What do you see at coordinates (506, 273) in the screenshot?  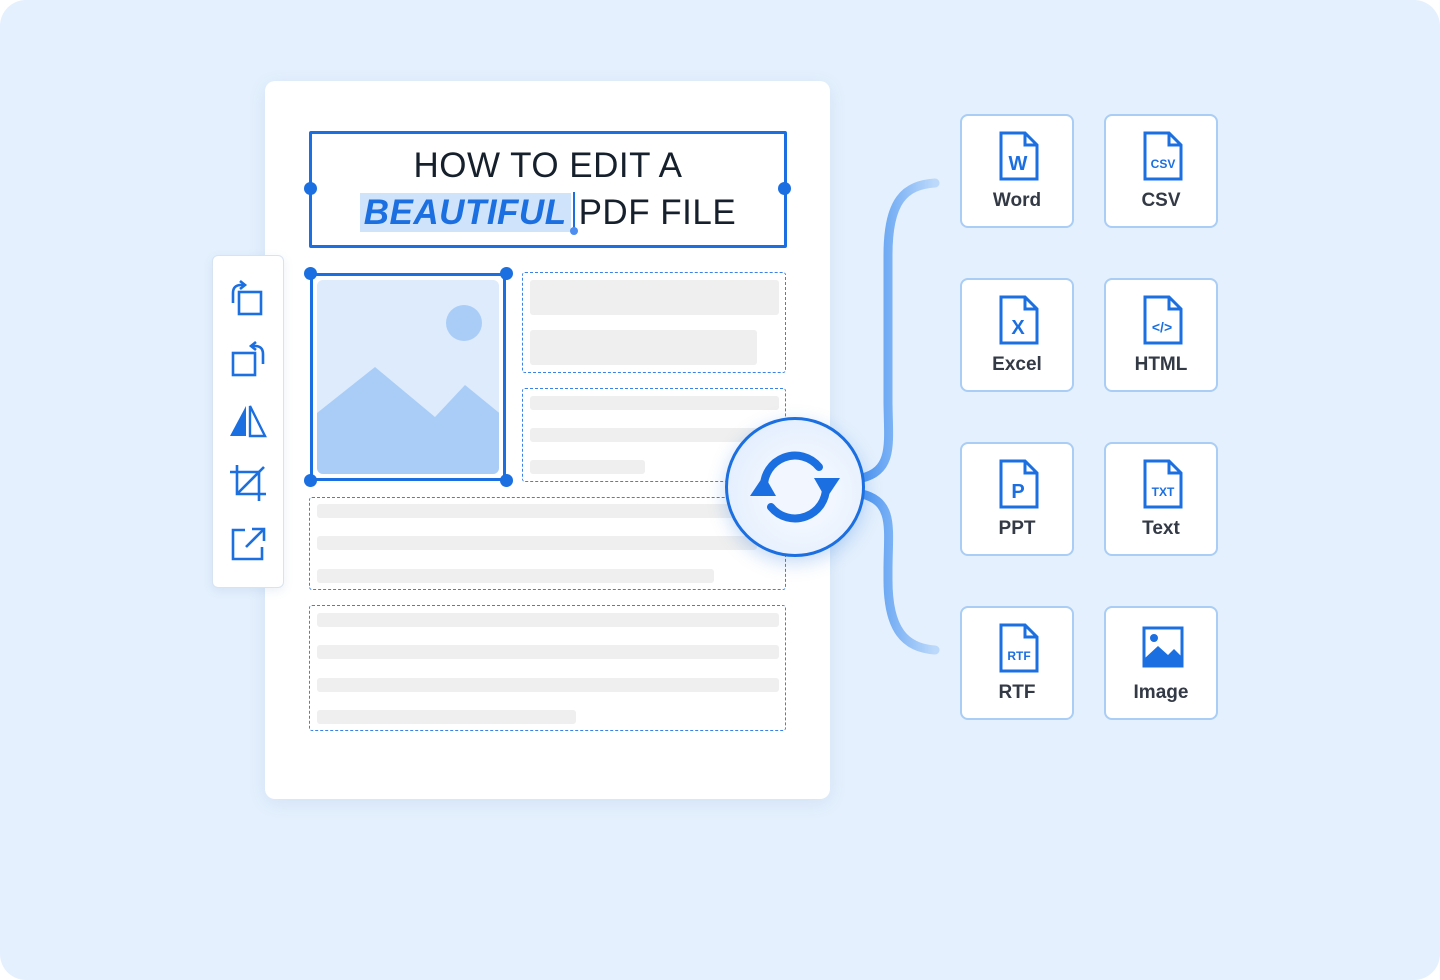 I see `image-handle-tr` at bounding box center [506, 273].